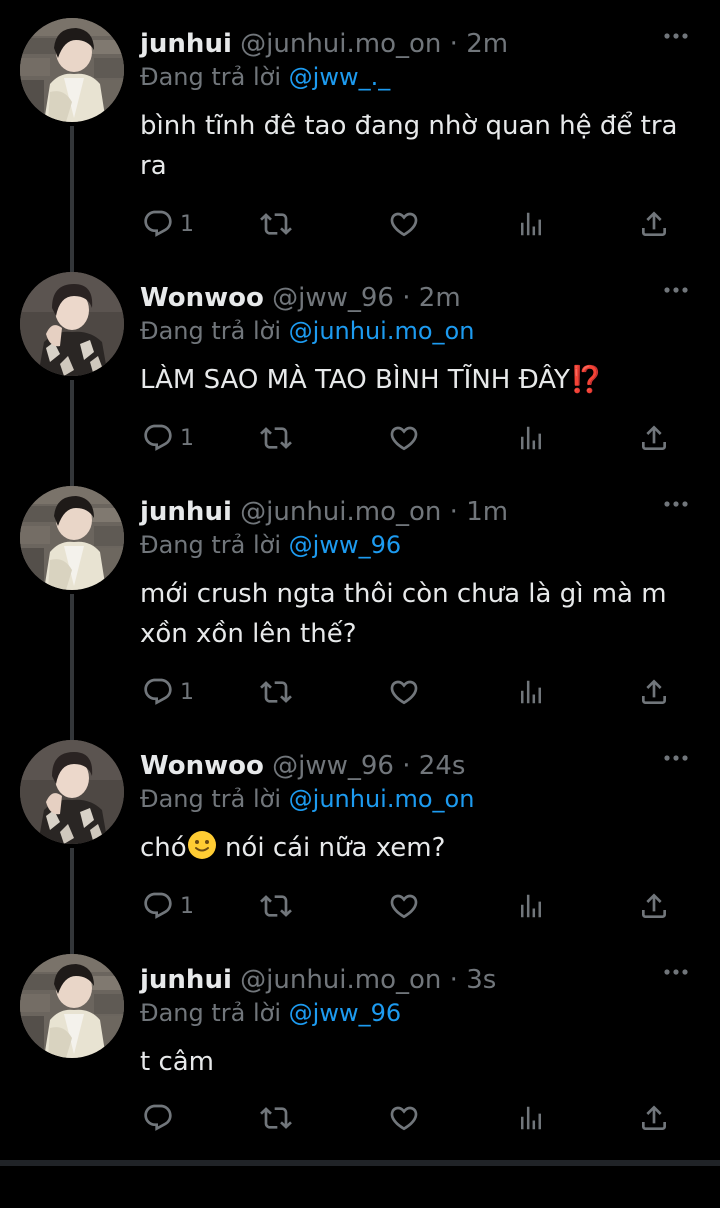 This screenshot has height=1208, width=720. I want to click on timestamp: 3s, so click(481, 980).